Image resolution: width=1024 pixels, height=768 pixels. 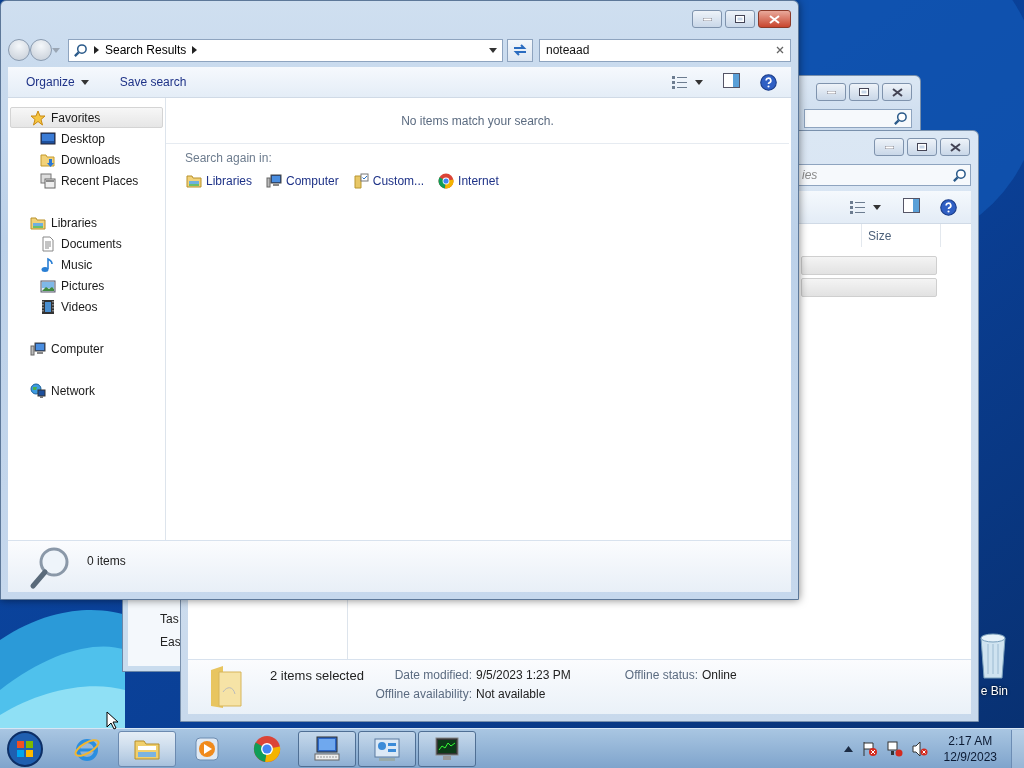 What do you see at coordinates (86, 285) in the screenshot?
I see `nav-item: Pictures` at bounding box center [86, 285].